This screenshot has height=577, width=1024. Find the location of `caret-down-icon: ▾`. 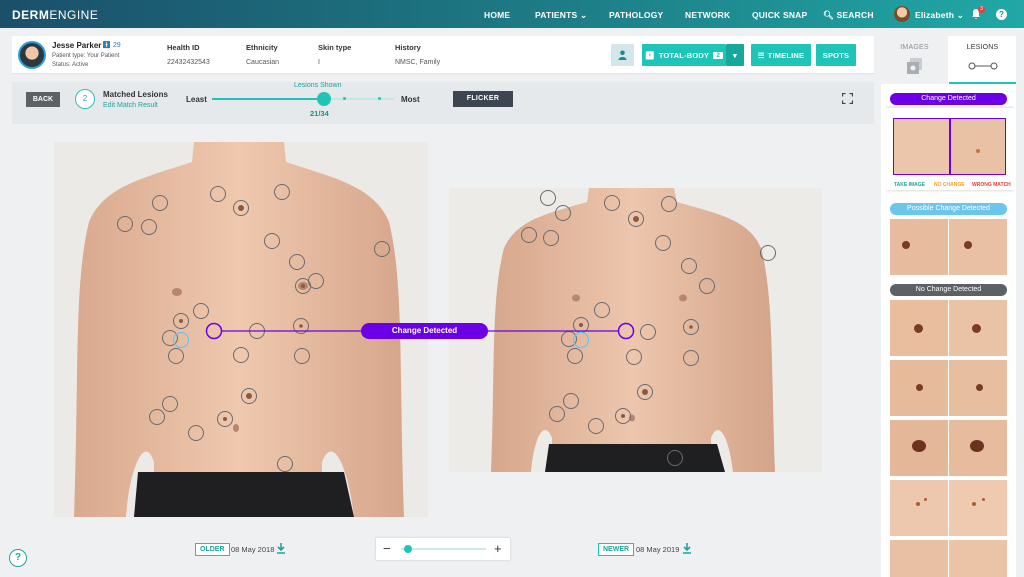

caret-down-icon: ▾ is located at coordinates (735, 55).